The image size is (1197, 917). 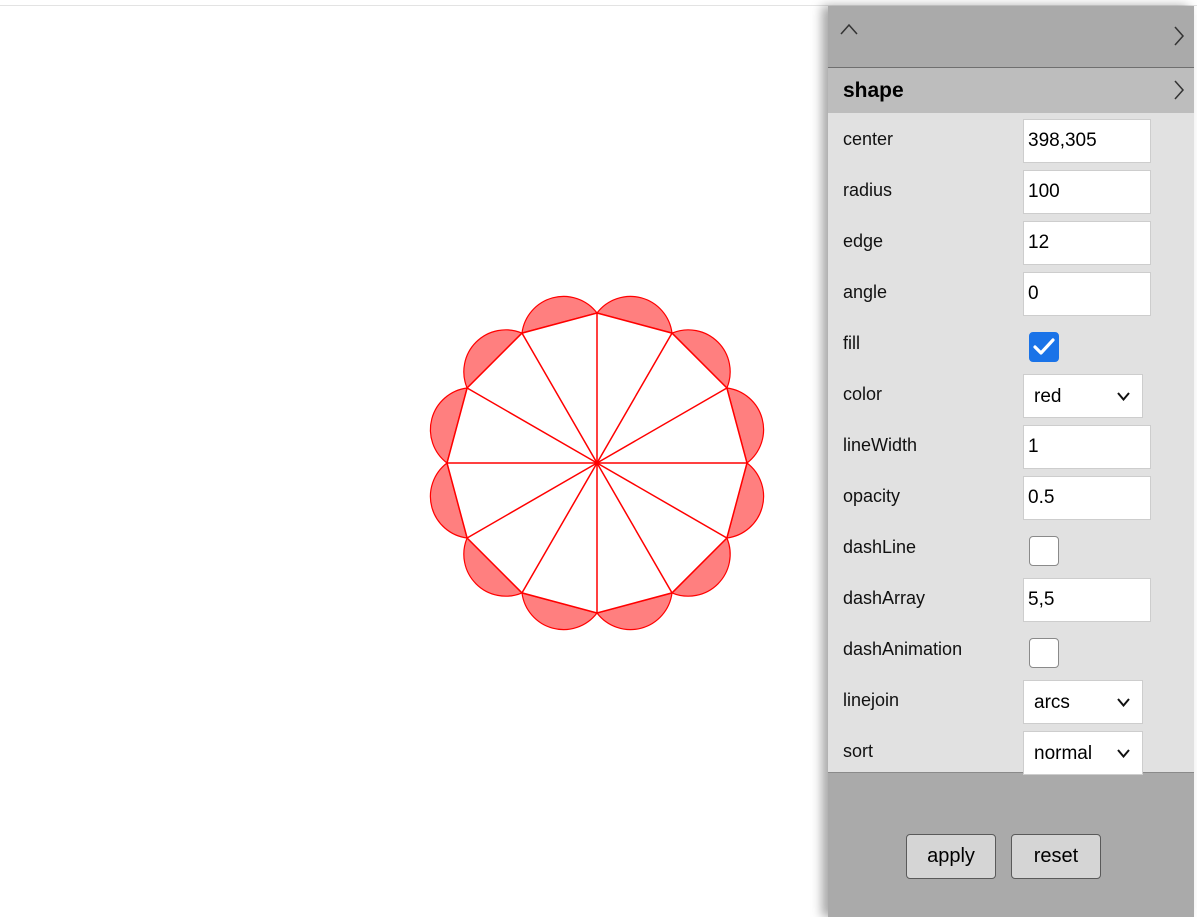 I want to click on property-label: radius, so click(x=868, y=190).